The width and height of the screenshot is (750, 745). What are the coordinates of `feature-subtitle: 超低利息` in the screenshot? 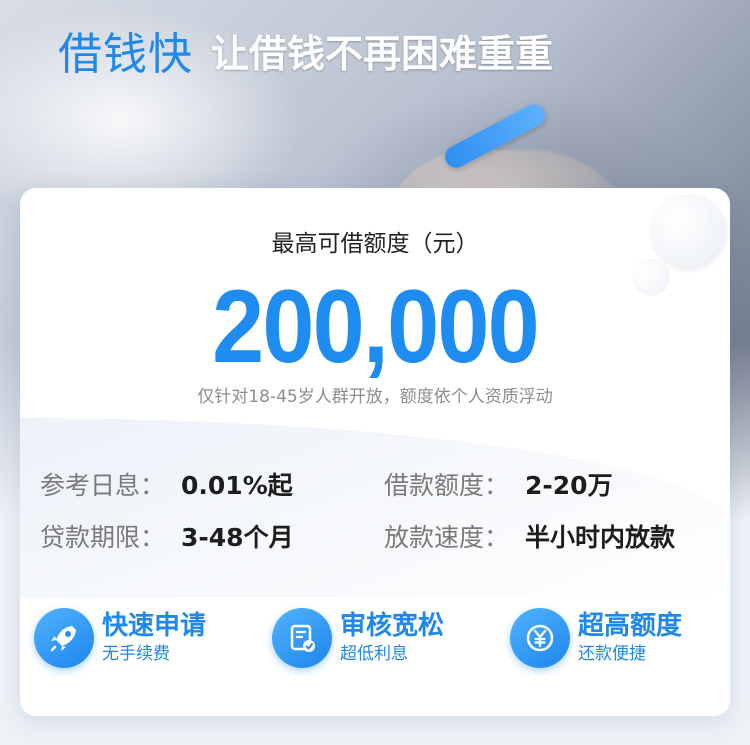 It's located at (374, 654).